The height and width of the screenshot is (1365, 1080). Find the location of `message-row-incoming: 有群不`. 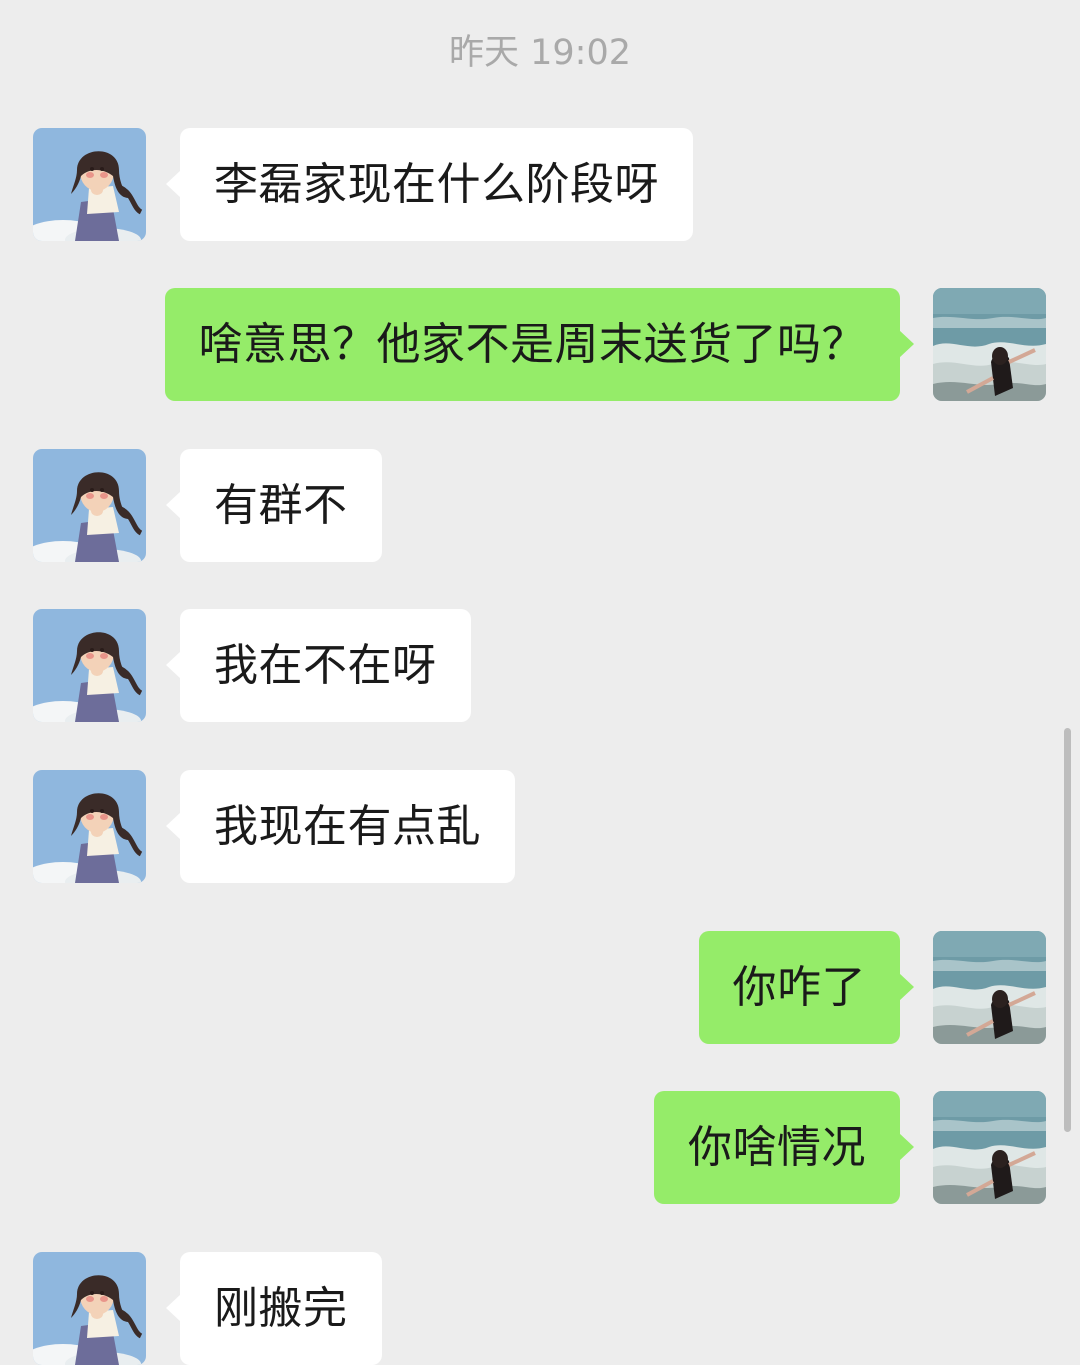

message-row-incoming: 有群不 is located at coordinates (540, 505).